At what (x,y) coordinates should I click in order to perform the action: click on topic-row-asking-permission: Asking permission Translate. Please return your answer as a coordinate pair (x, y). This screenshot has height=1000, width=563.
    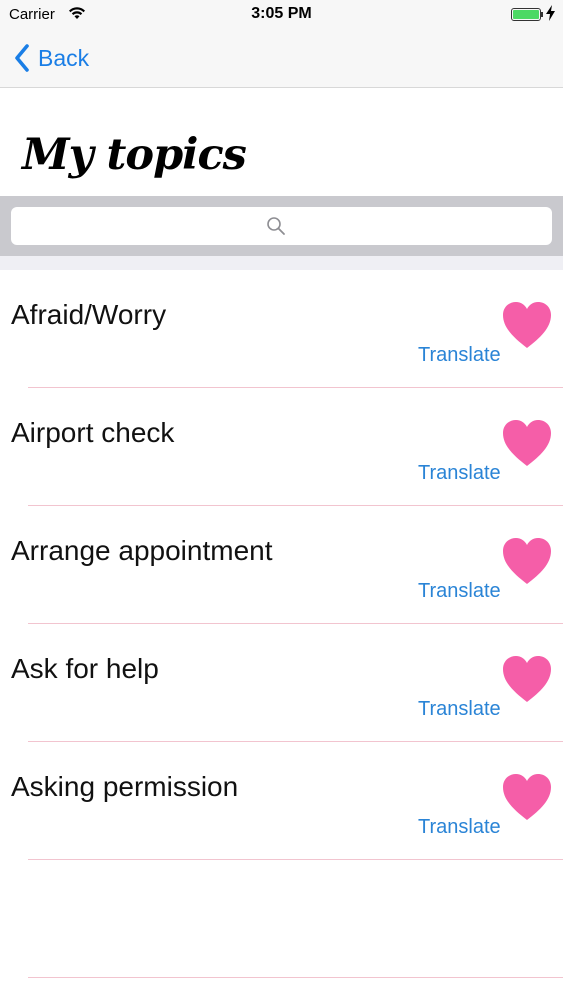
    Looking at the image, I should click on (287, 801).